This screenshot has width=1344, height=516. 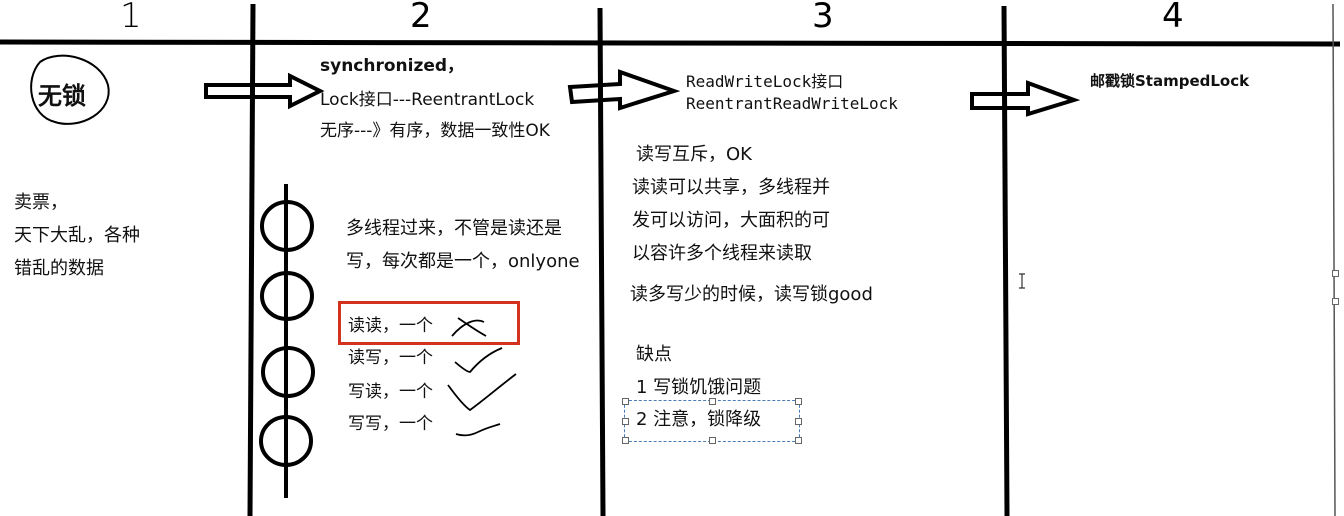 What do you see at coordinates (41, 202) in the screenshot?
I see `col1-line-1: 卖票，` at bounding box center [41, 202].